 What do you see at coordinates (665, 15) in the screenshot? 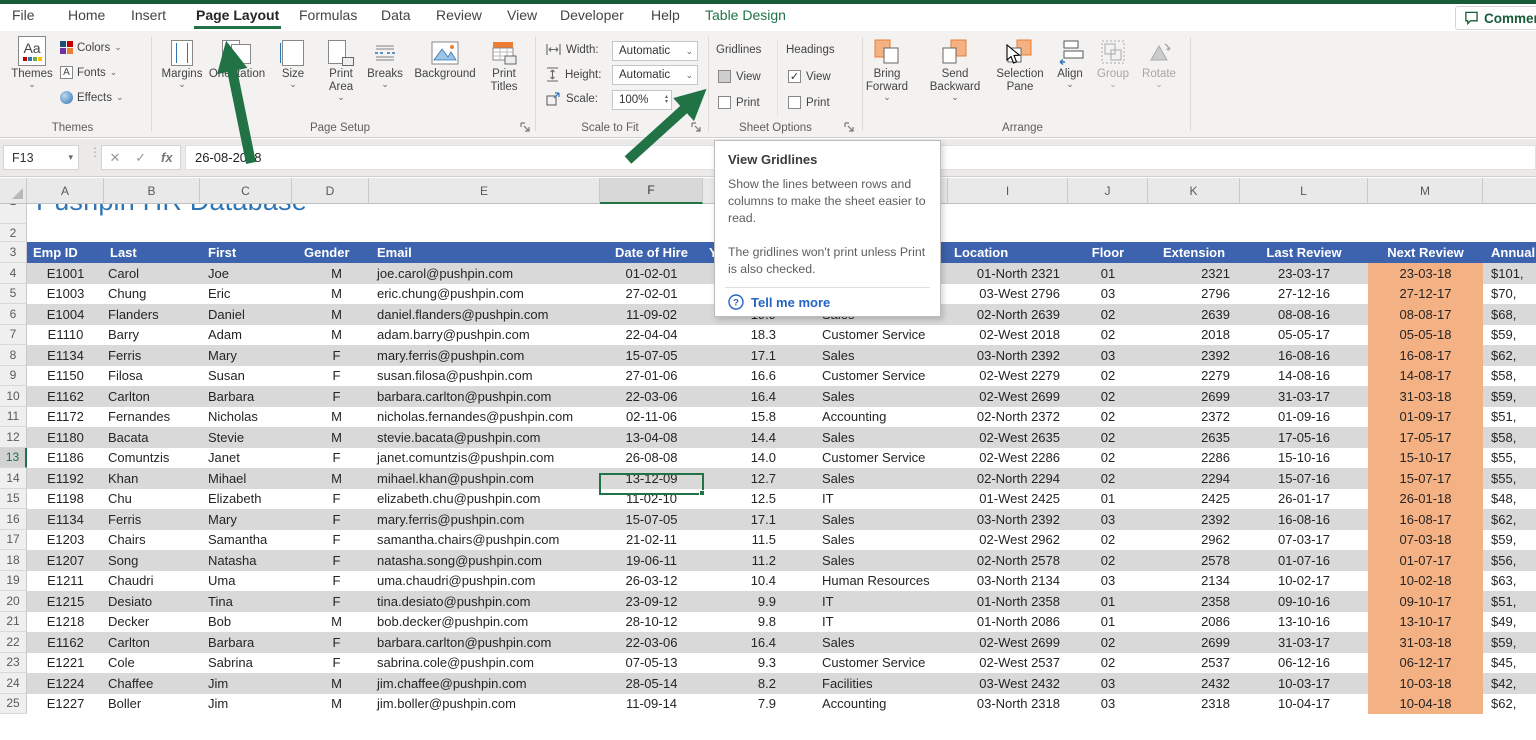
I see `tab-help: Help` at bounding box center [665, 15].